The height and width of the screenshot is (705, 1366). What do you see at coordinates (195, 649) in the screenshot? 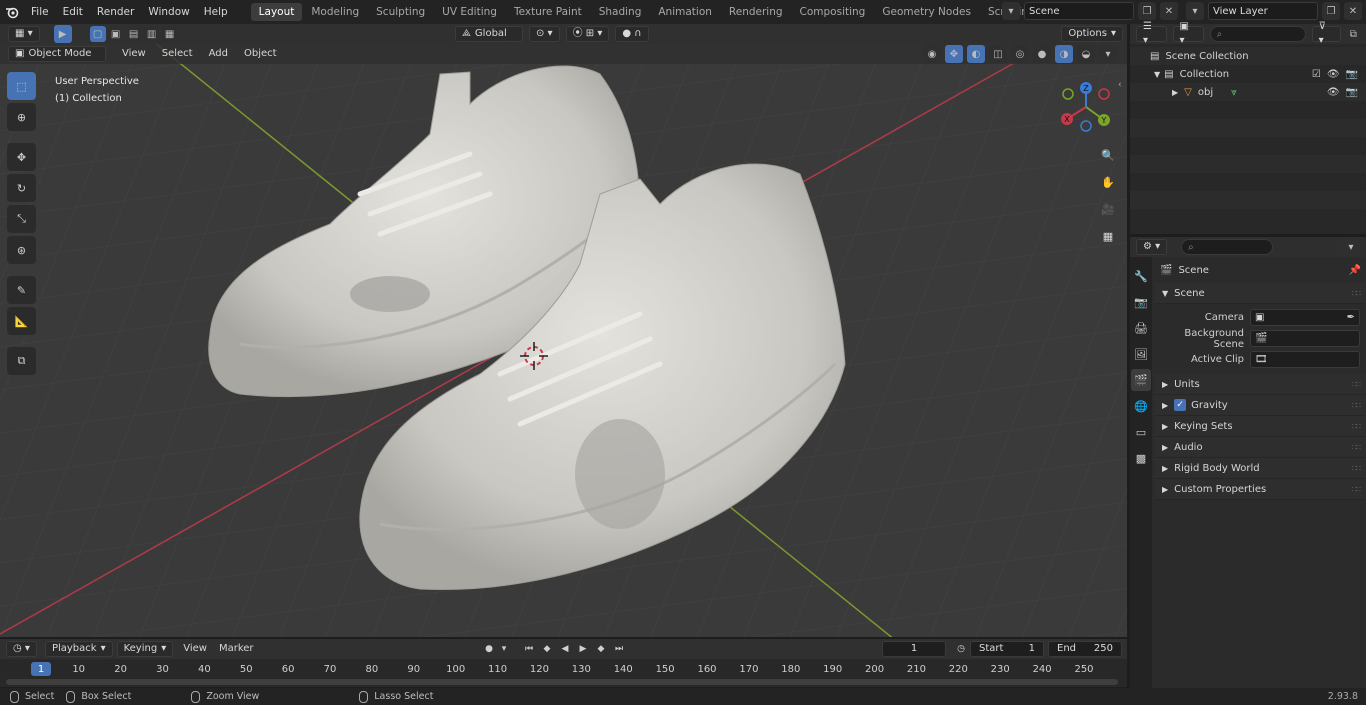
I see `timeline-view-menu: View` at bounding box center [195, 649].